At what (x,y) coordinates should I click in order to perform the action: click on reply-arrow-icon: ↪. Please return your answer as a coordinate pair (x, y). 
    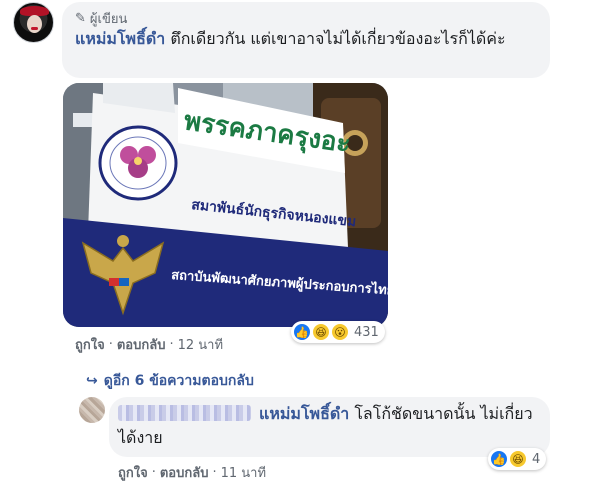
    Looking at the image, I should click on (92, 381).